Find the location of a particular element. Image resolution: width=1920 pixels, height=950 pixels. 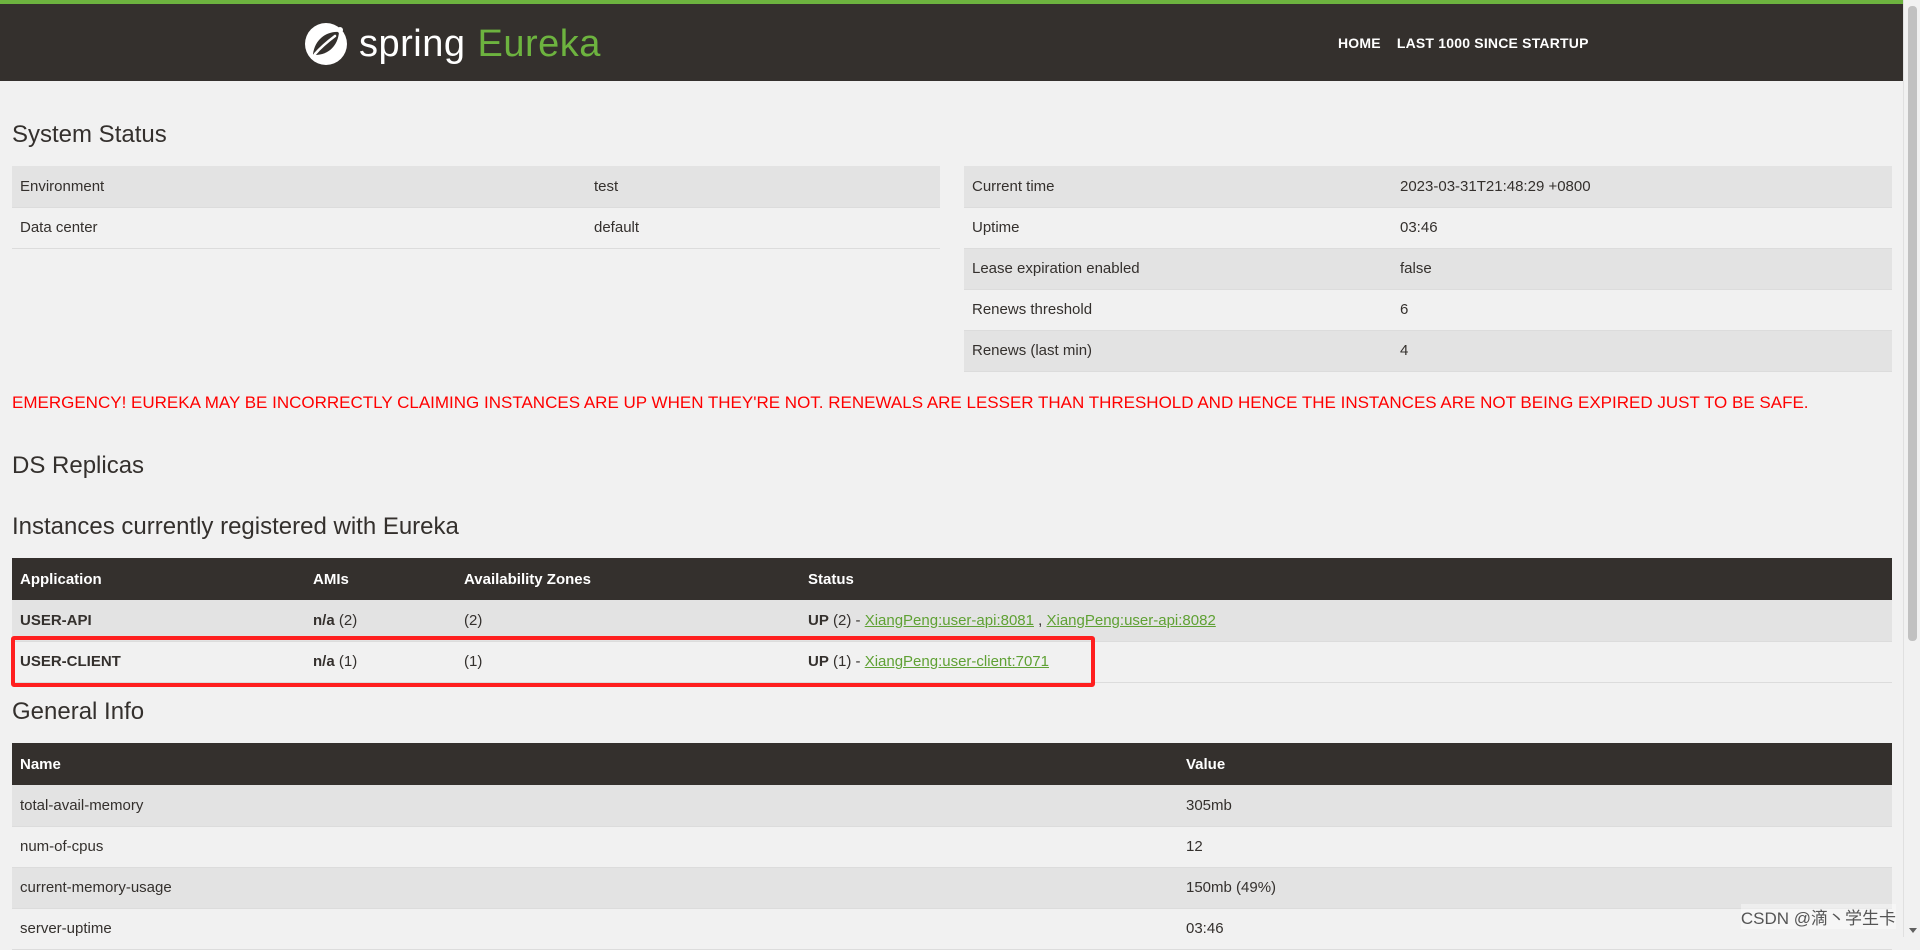

table-row: Uptime 03:46 is located at coordinates (1428, 227).